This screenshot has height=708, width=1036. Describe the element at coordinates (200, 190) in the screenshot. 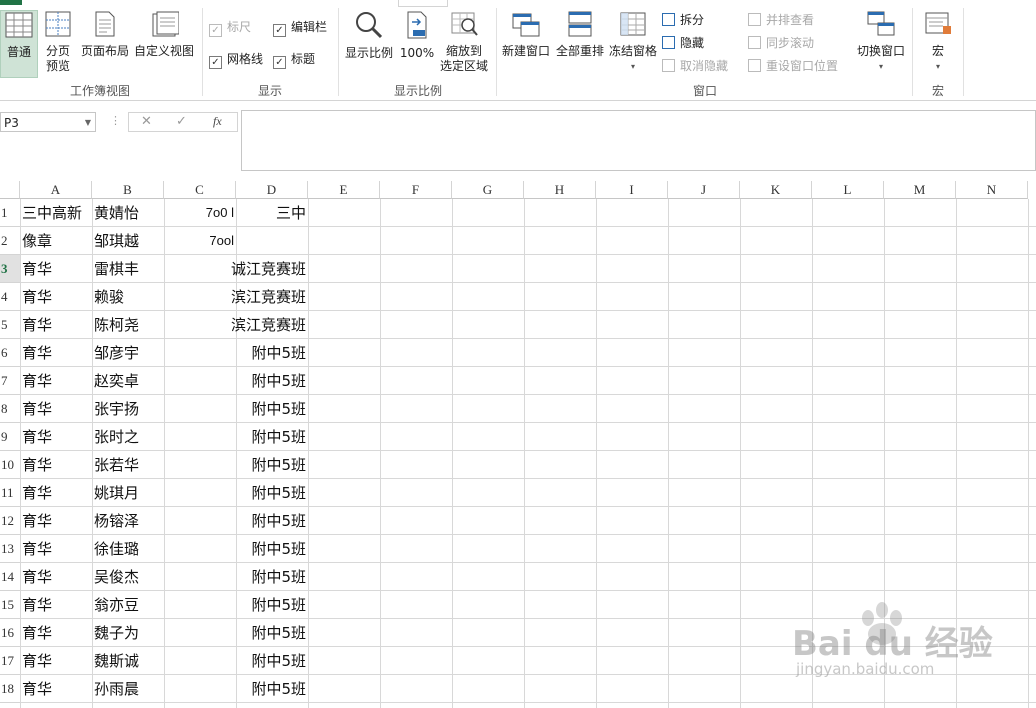

I see `column-header-c: C` at that location.